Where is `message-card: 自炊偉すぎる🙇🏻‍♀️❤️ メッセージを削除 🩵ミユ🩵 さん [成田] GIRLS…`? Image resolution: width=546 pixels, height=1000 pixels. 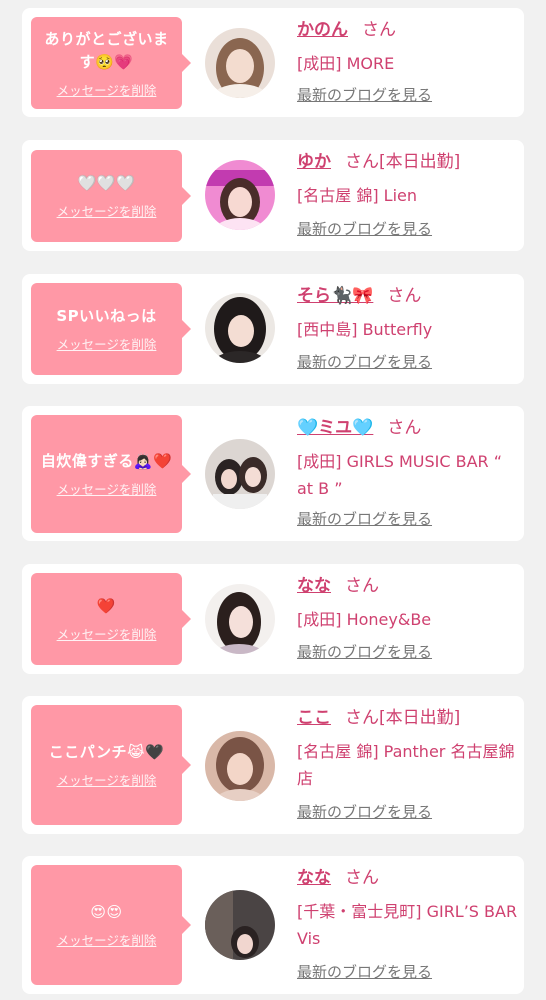
message-card: 自炊偉すぎる🙇🏻‍♀️❤️ メッセージを削除 🩵ミユ🩵 さん [成田] GIRLS… is located at coordinates (273, 473).